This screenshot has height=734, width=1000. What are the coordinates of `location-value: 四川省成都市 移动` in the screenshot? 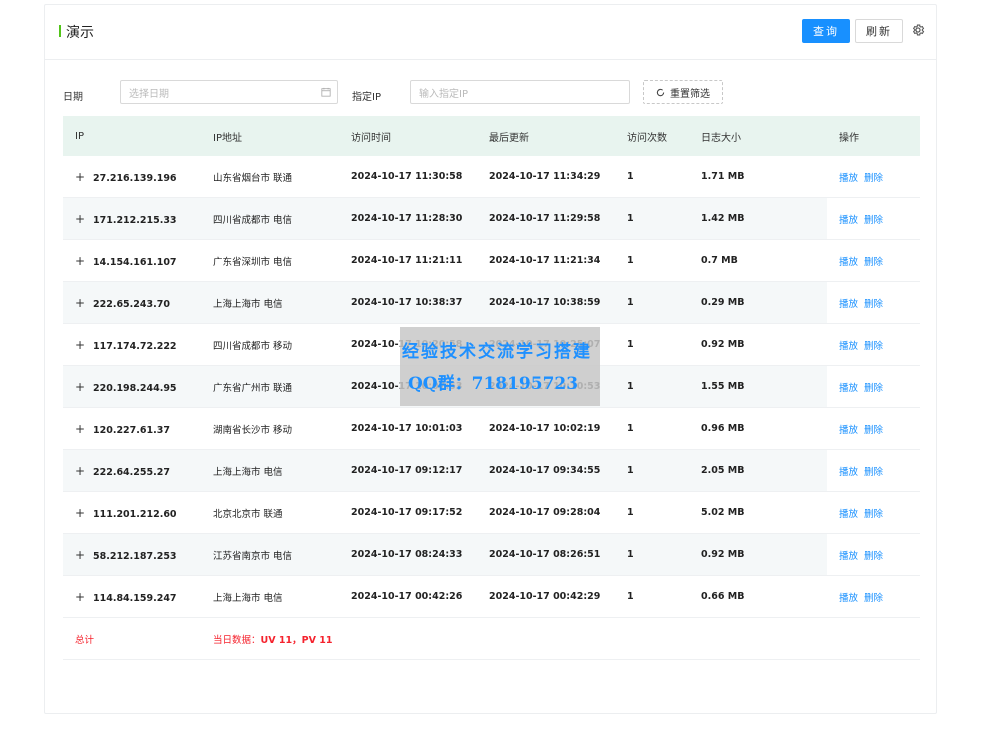 It's located at (253, 346).